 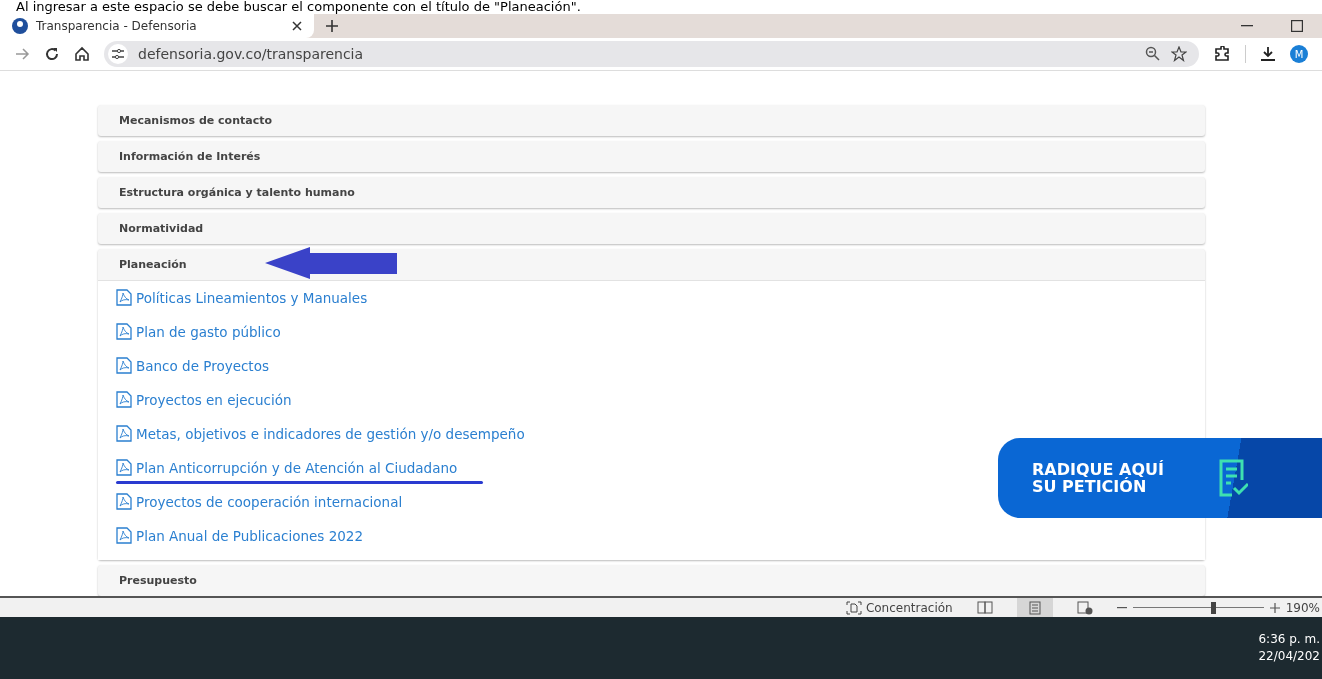 What do you see at coordinates (320, 433) in the screenshot?
I see `document-link: Metas, objetivos e indicadores de gestión y/o desempeño` at bounding box center [320, 433].